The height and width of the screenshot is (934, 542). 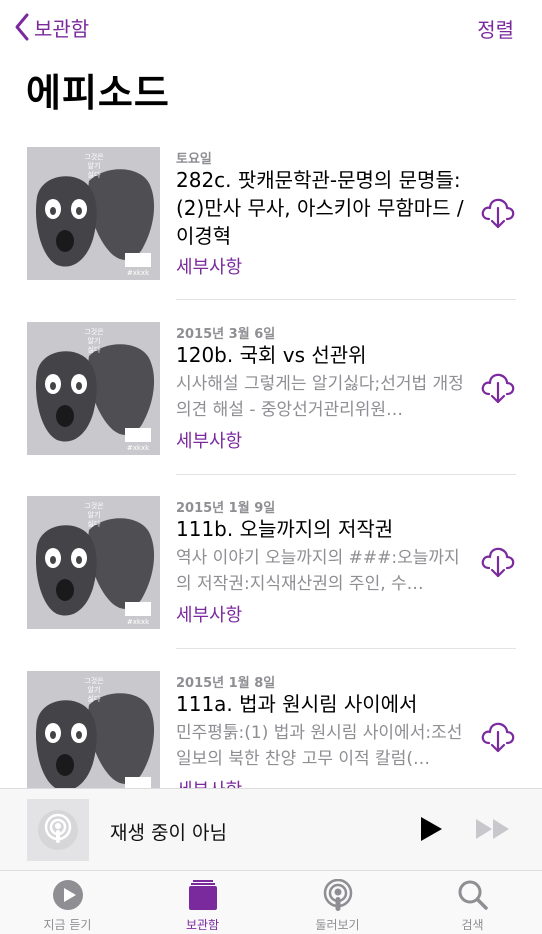 I want to click on sort-button: 정렬, so click(x=495, y=28).